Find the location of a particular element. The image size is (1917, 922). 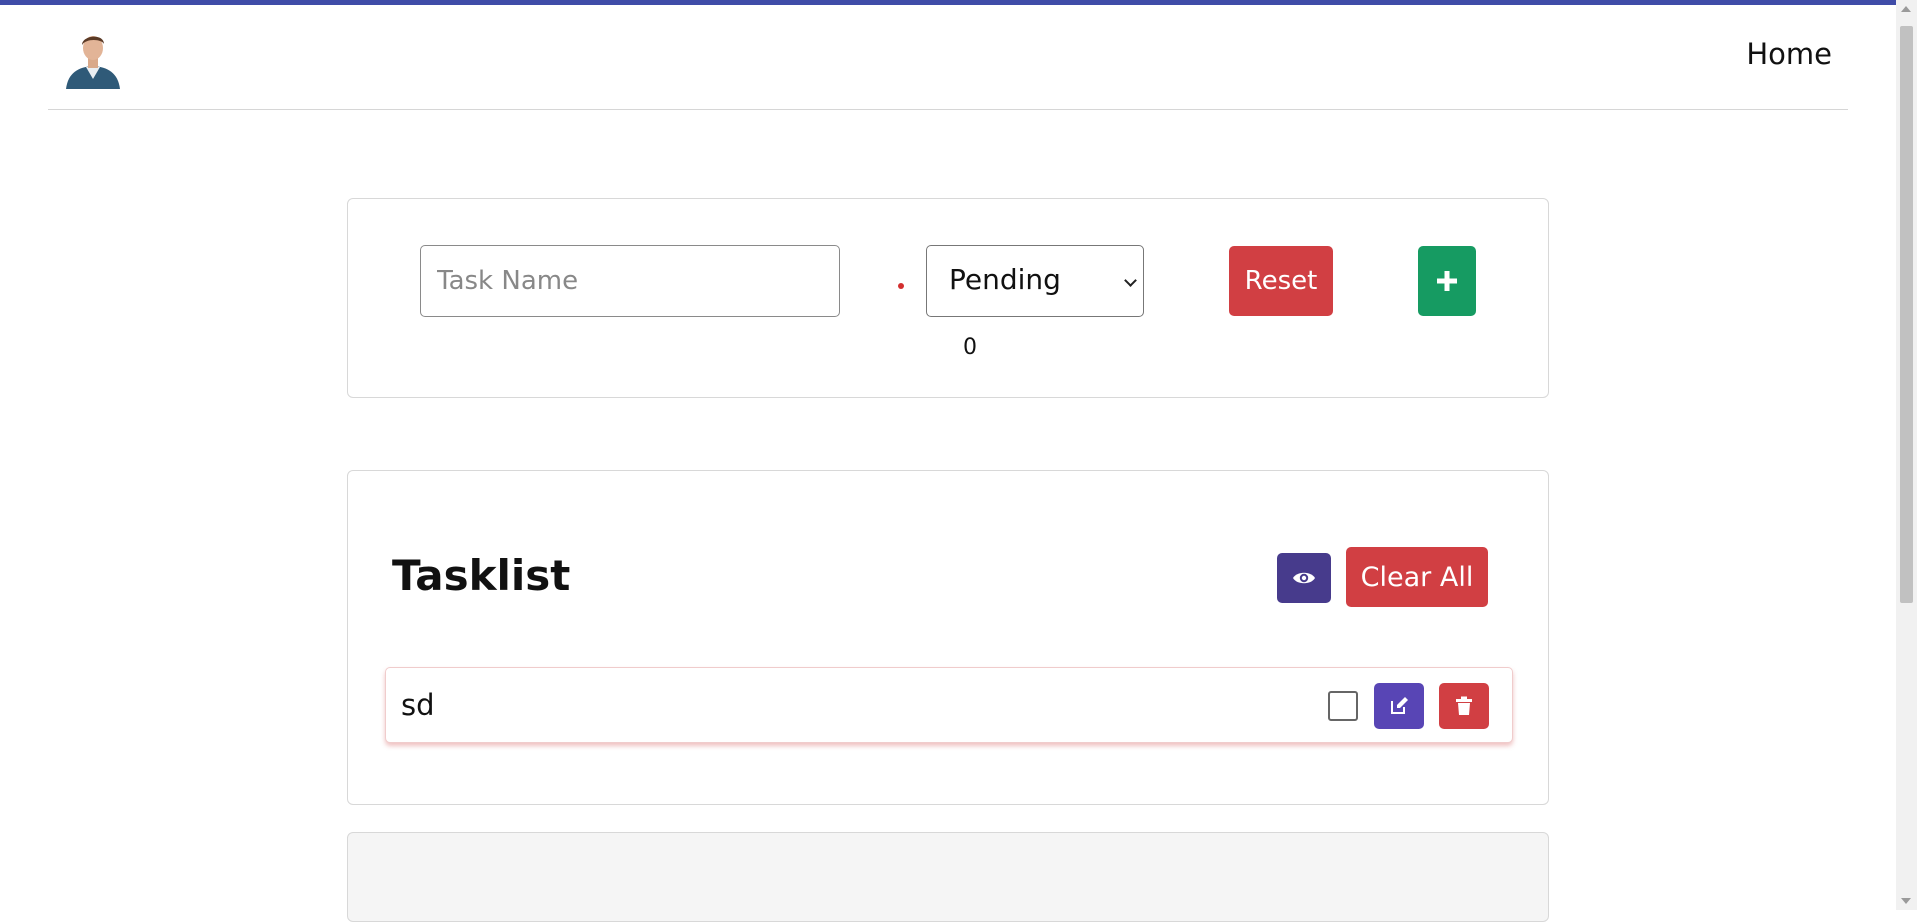

reset-button: Reset is located at coordinates (1281, 281).